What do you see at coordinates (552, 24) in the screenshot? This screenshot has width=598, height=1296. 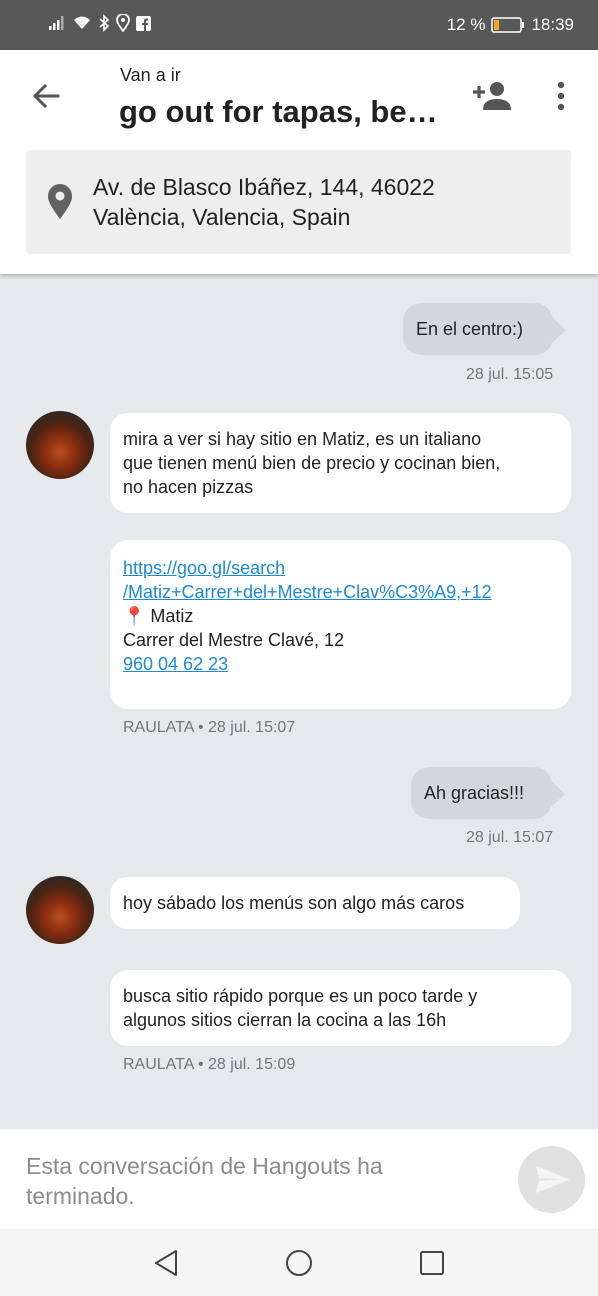 I see `clock: 18:39` at bounding box center [552, 24].